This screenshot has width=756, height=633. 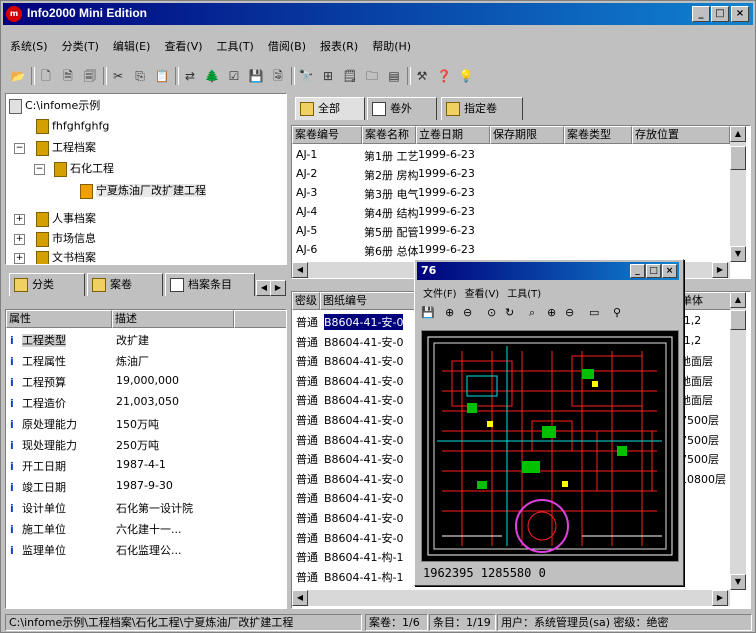 I want to click on column-header-security: 密级, so click(x=306, y=301).